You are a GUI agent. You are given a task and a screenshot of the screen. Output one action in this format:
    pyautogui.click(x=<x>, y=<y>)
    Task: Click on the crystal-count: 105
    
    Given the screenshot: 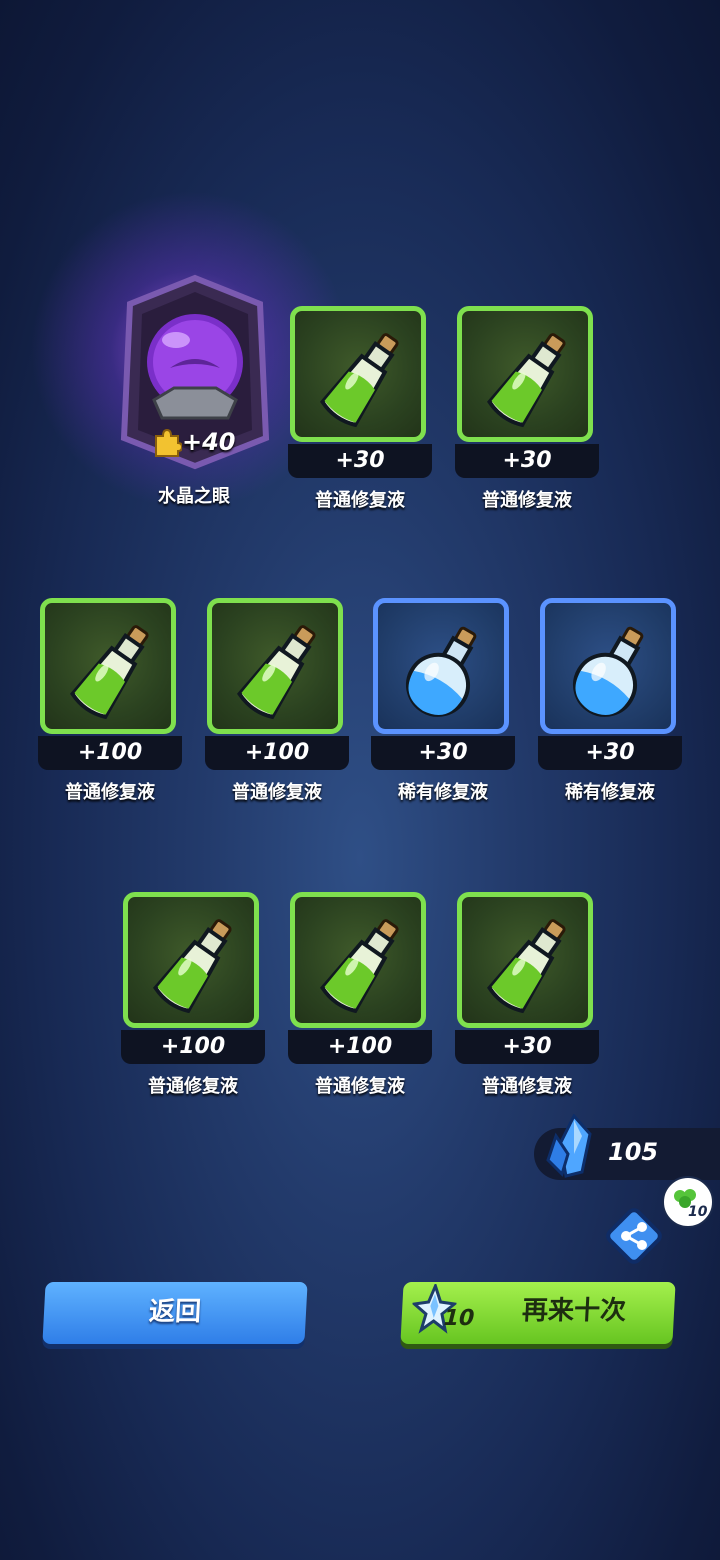 What is the action you would take?
    pyautogui.click(x=633, y=1152)
    